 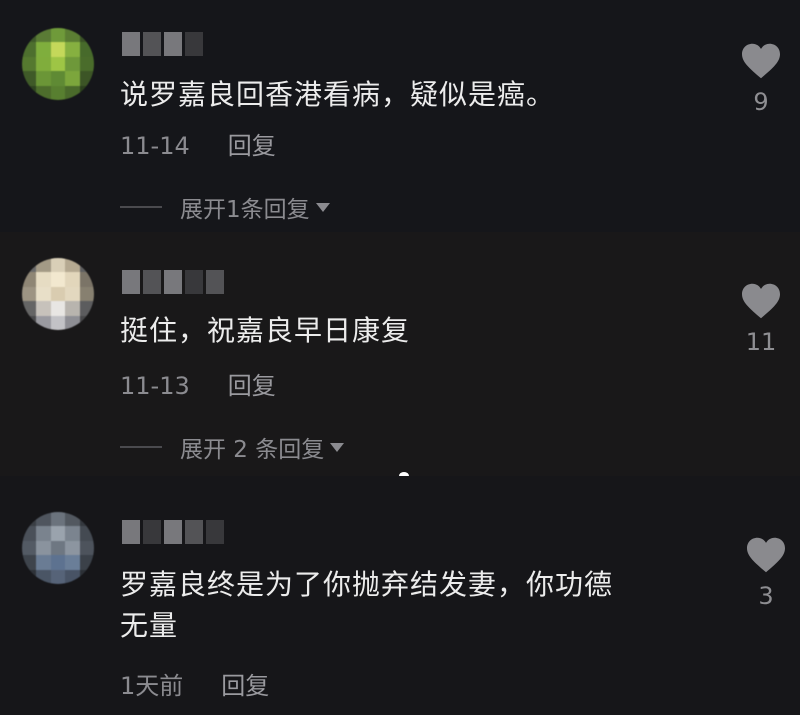 What do you see at coordinates (152, 686) in the screenshot?
I see `comment-date: 1天前` at bounding box center [152, 686].